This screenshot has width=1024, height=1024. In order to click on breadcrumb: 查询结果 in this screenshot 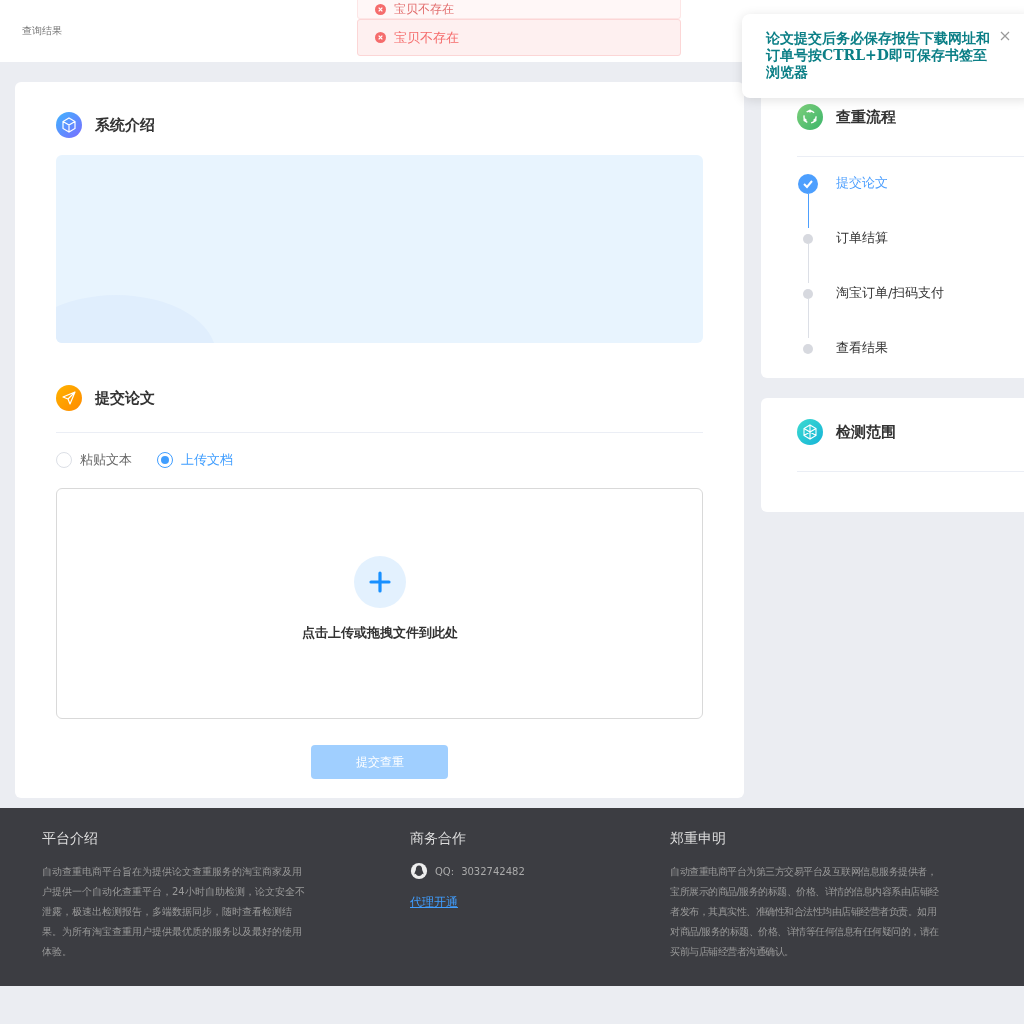, I will do `click(42, 31)`.